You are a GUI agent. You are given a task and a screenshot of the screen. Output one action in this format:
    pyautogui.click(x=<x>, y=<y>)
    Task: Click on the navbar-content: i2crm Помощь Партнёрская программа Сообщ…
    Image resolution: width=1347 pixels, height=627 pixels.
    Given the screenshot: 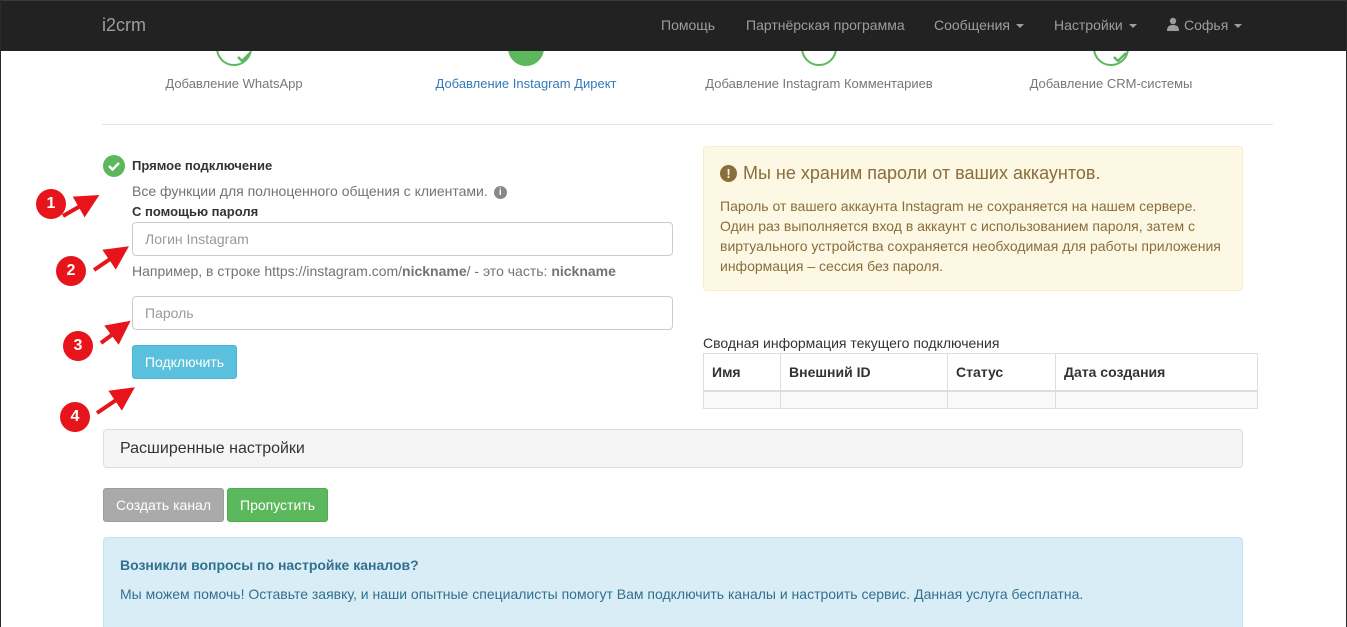 What is the action you would take?
    pyautogui.click(x=673, y=25)
    